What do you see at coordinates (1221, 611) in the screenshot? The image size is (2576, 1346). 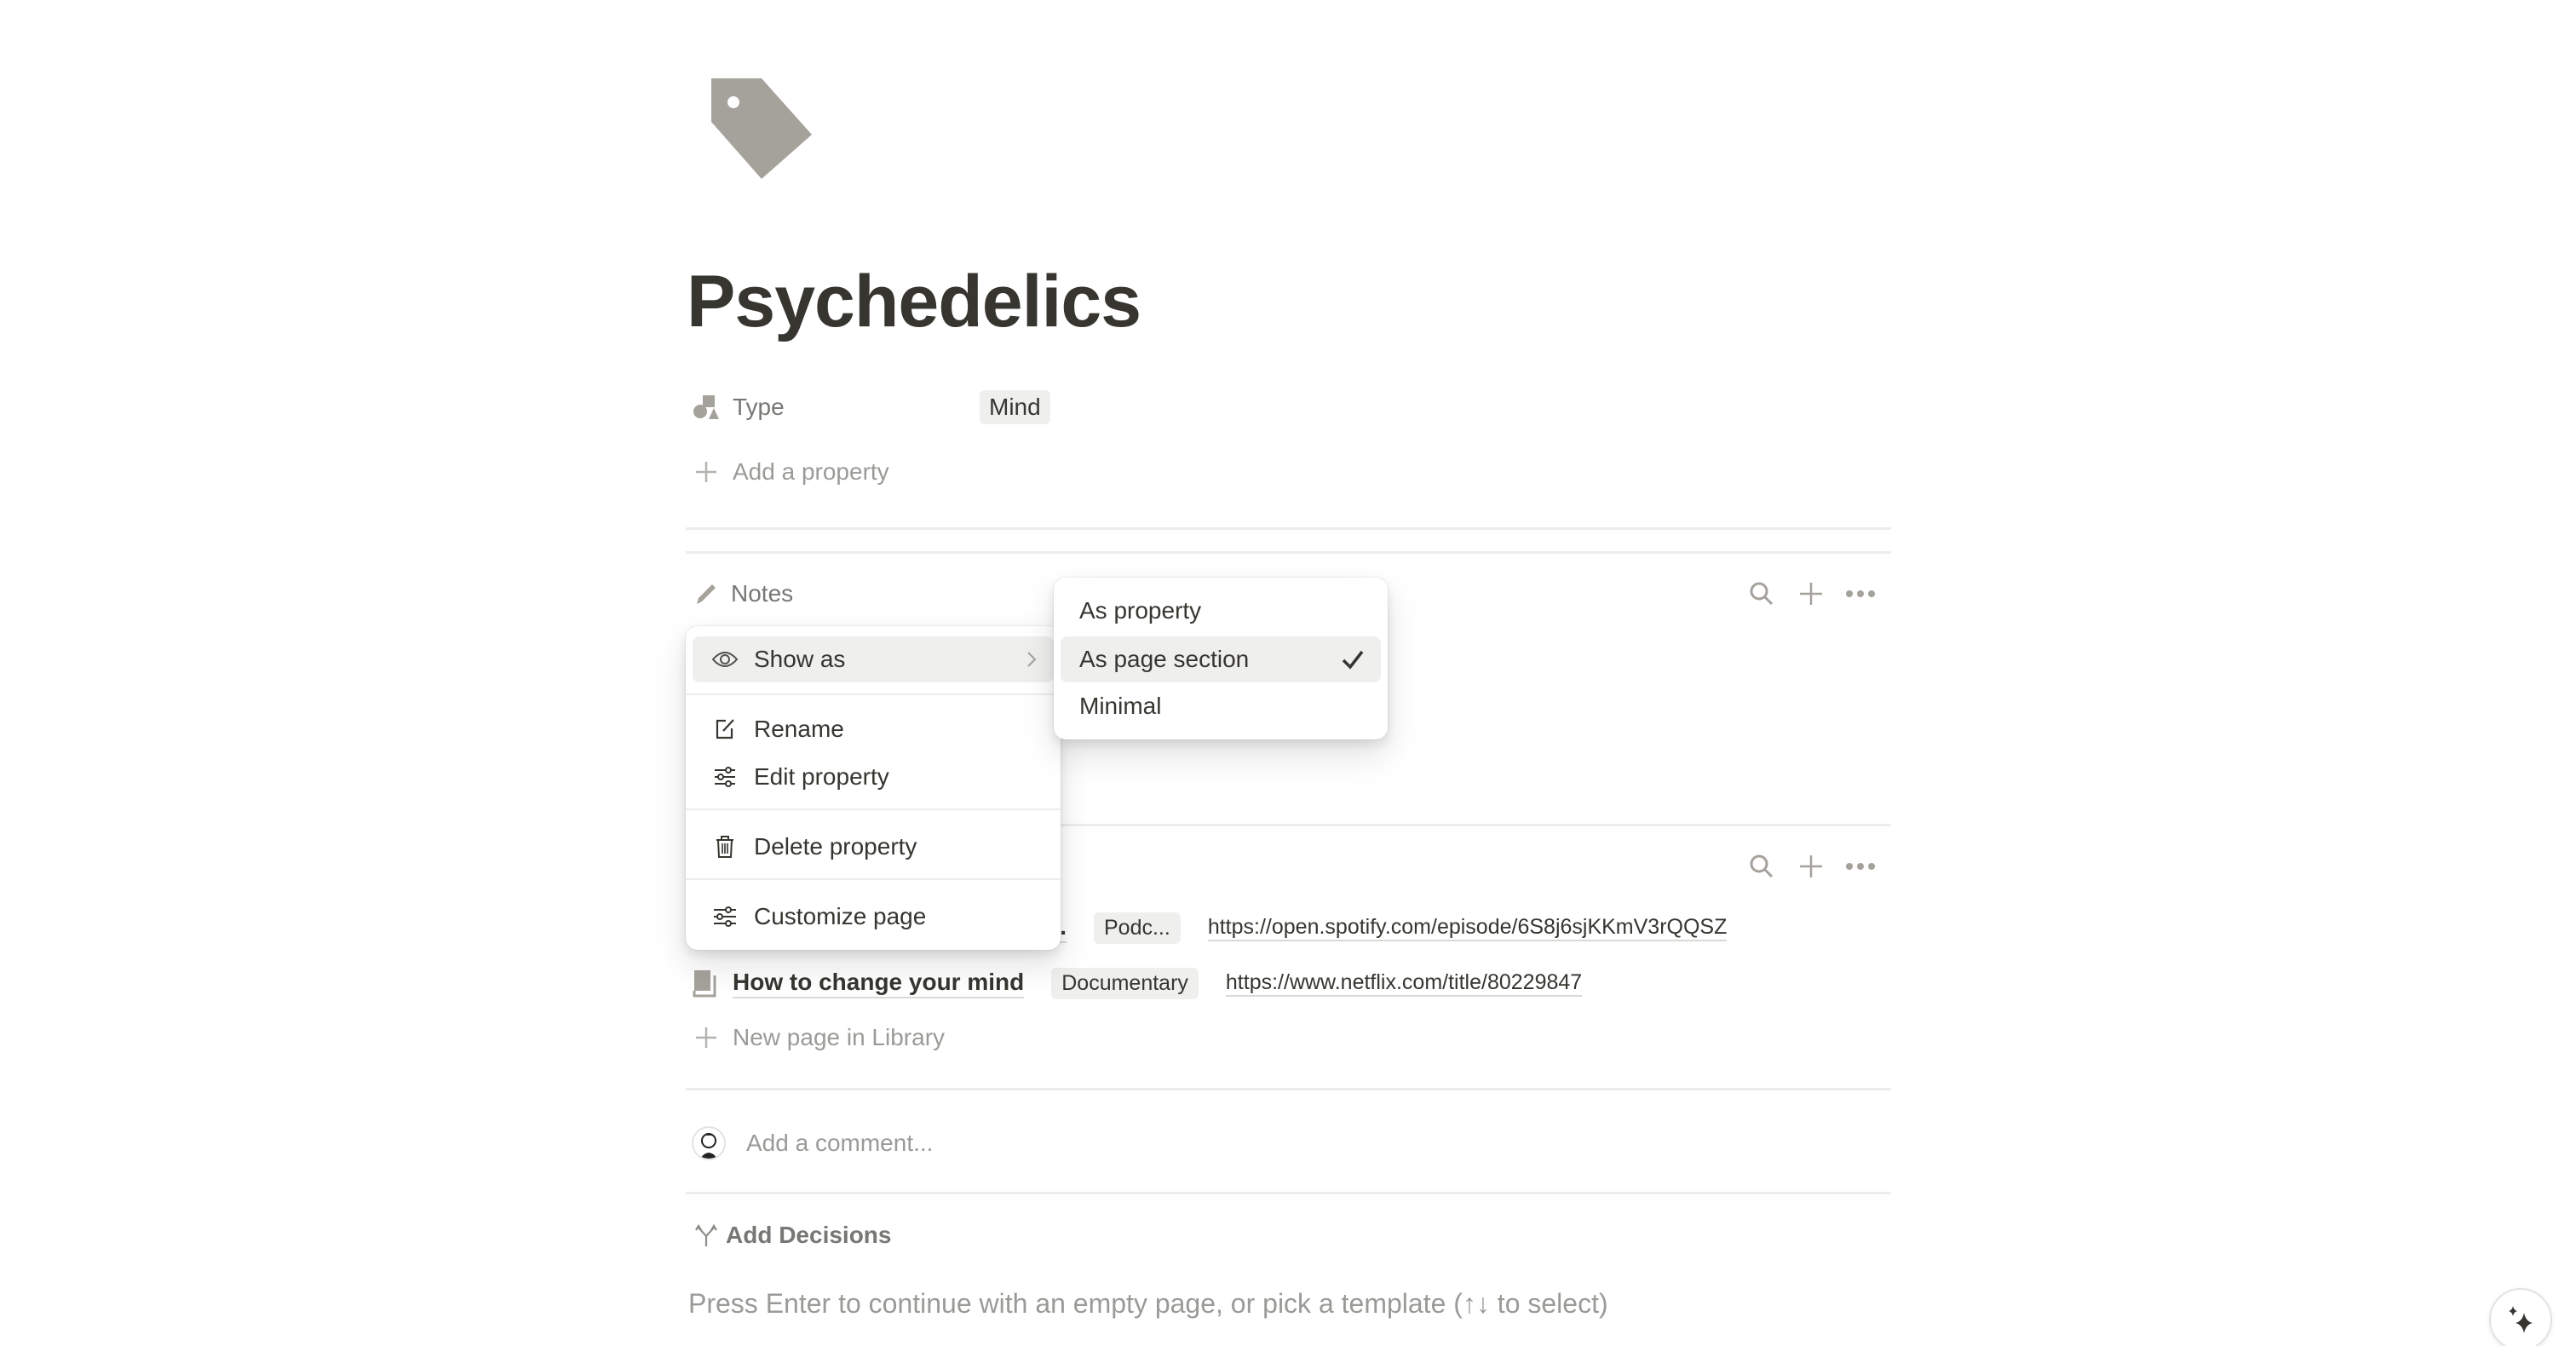 I see `option-as-property: As property` at bounding box center [1221, 611].